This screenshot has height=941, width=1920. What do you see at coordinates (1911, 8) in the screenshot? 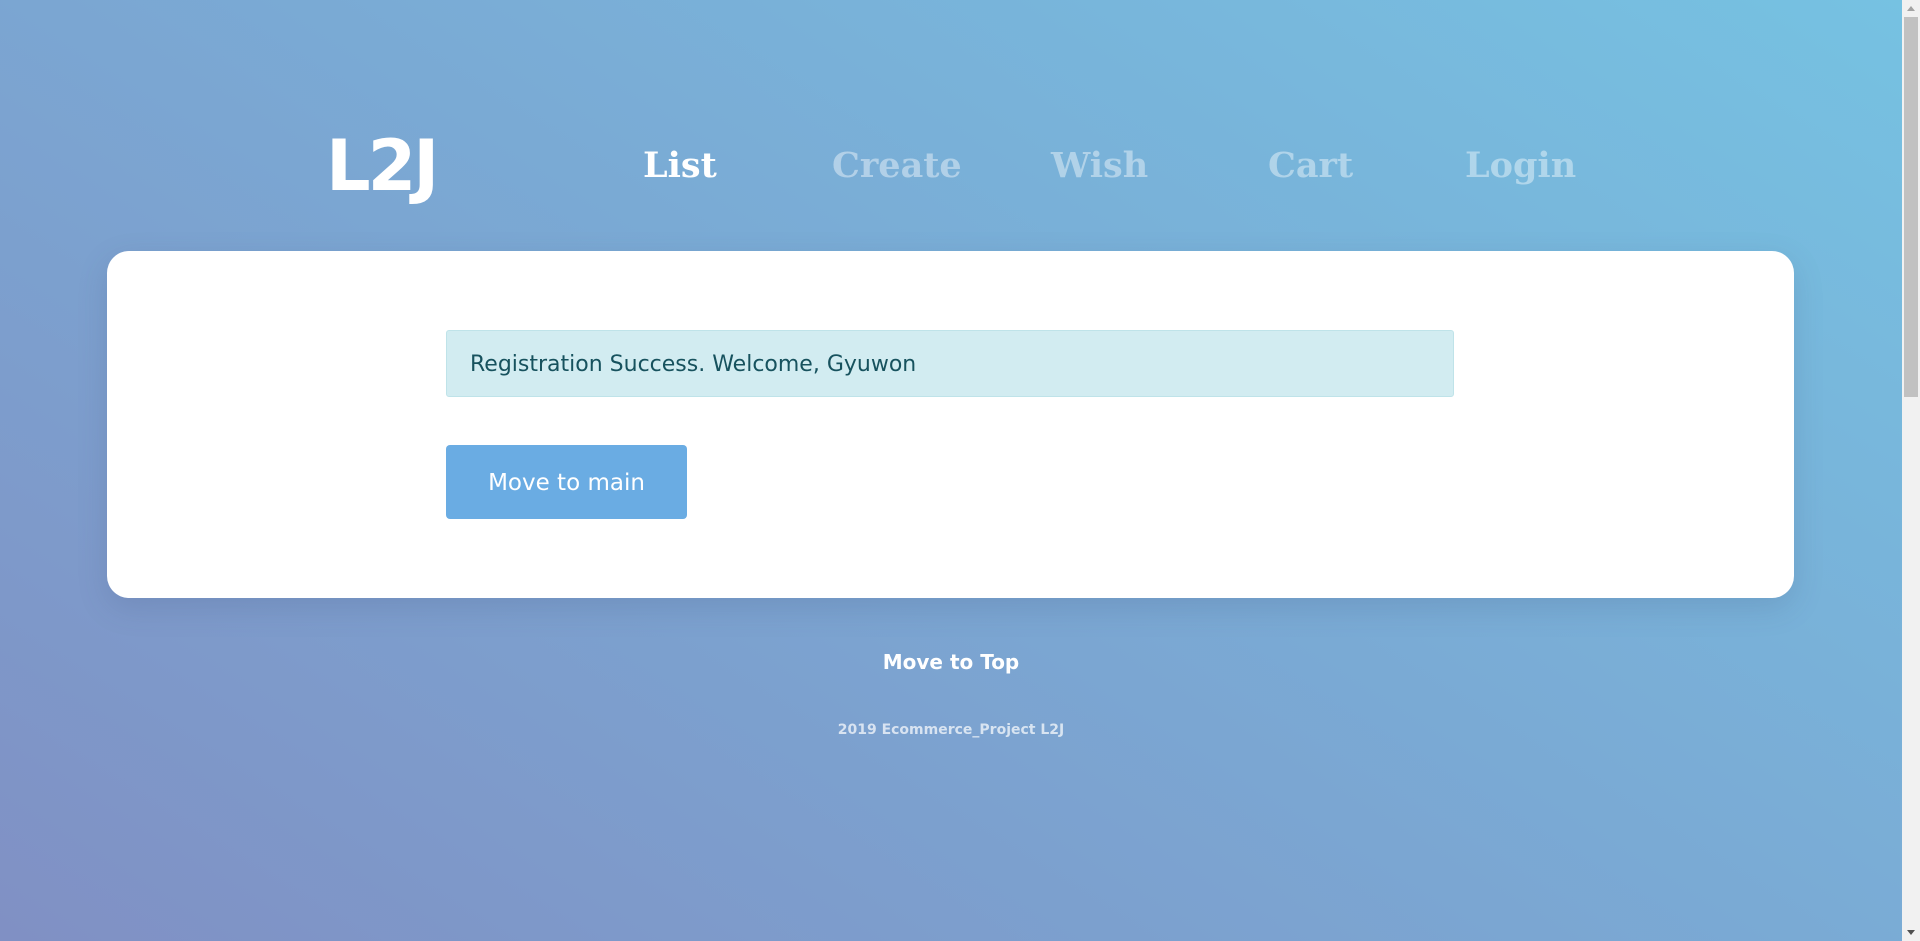
I see `scroll-up-arrow-icon` at bounding box center [1911, 8].